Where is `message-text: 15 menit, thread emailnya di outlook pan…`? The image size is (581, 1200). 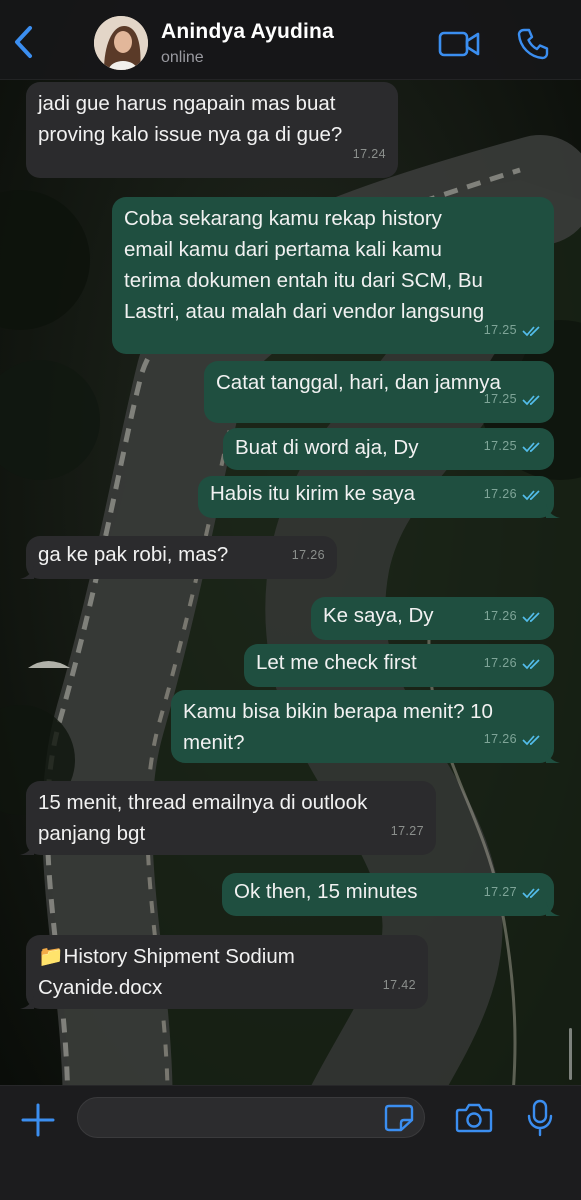 message-text: 15 menit, thread emailnya di outlook pan… is located at coordinates (203, 818).